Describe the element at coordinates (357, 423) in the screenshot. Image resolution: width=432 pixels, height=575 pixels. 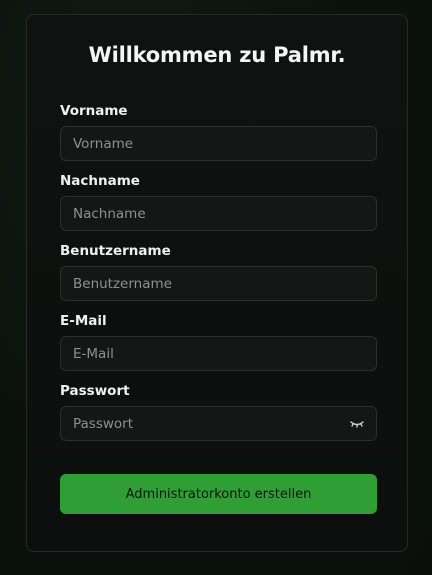
I see `eye-closed-icon` at that location.